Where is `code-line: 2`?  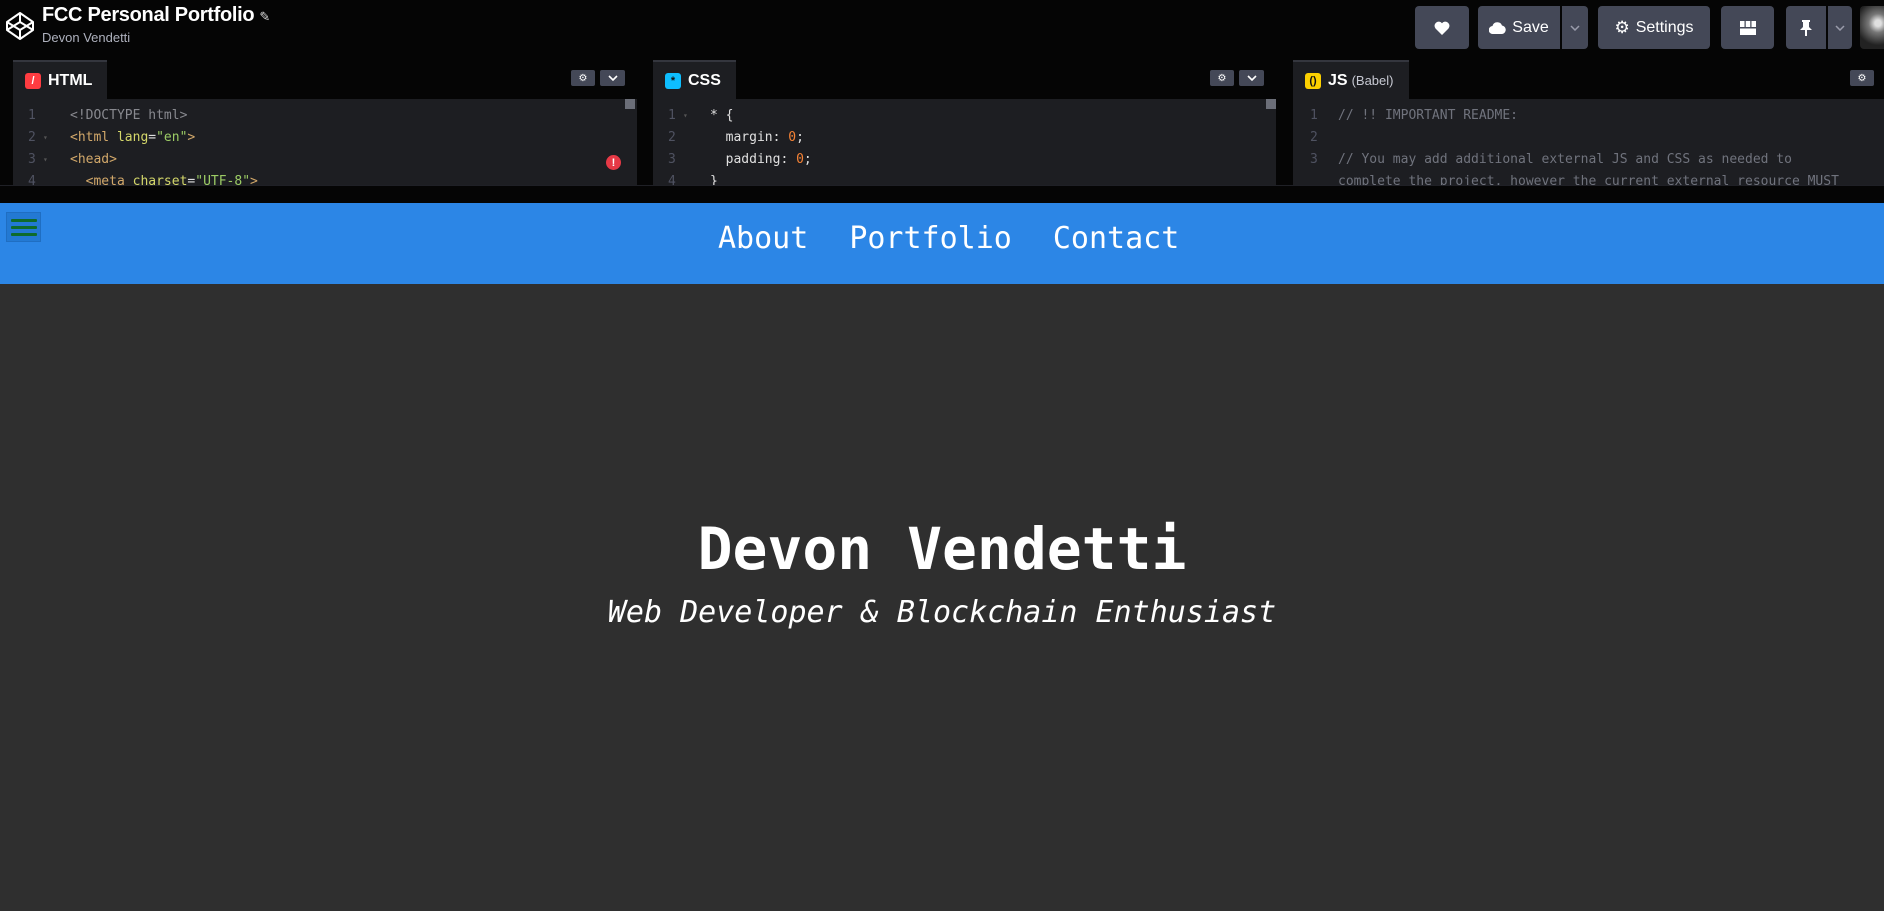
code-line: 2 is located at coordinates (1588, 138).